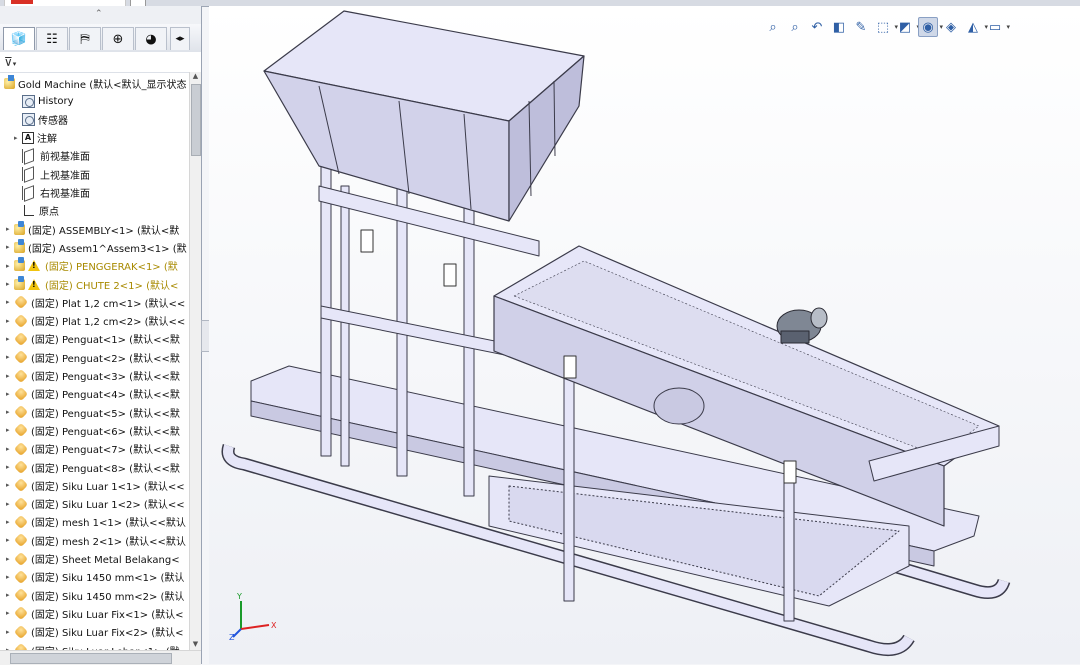 This screenshot has width=1080, height=665. What do you see at coordinates (95, 522) in the screenshot?
I see `tree-item: ▸ (固定) mesh 1<1> (默认<<默认` at bounding box center [95, 522].